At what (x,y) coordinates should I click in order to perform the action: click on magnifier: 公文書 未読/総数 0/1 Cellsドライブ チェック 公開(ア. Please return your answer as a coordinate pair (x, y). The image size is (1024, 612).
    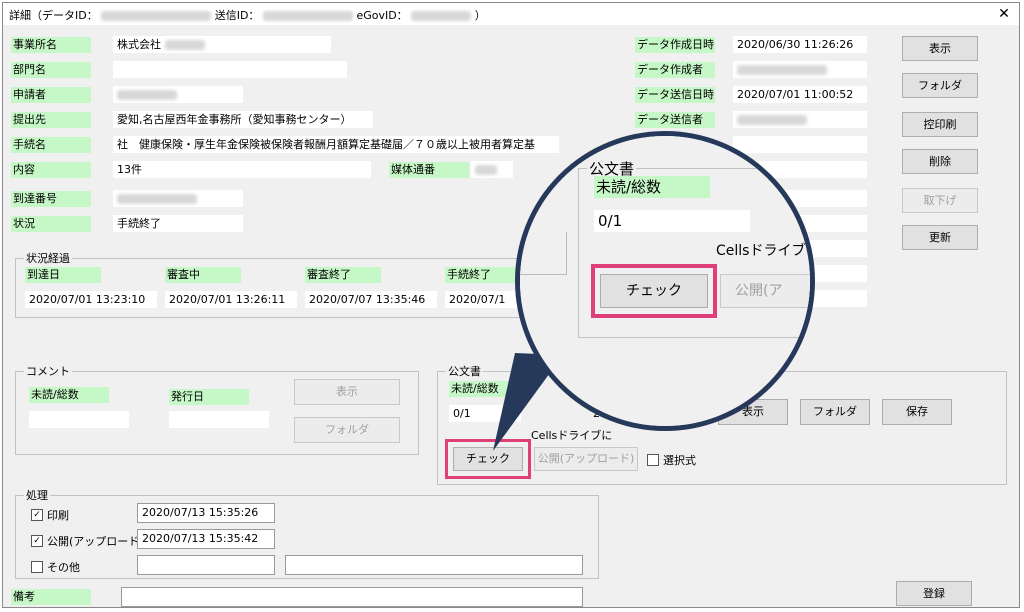
    Looking at the image, I should click on (665, 281).